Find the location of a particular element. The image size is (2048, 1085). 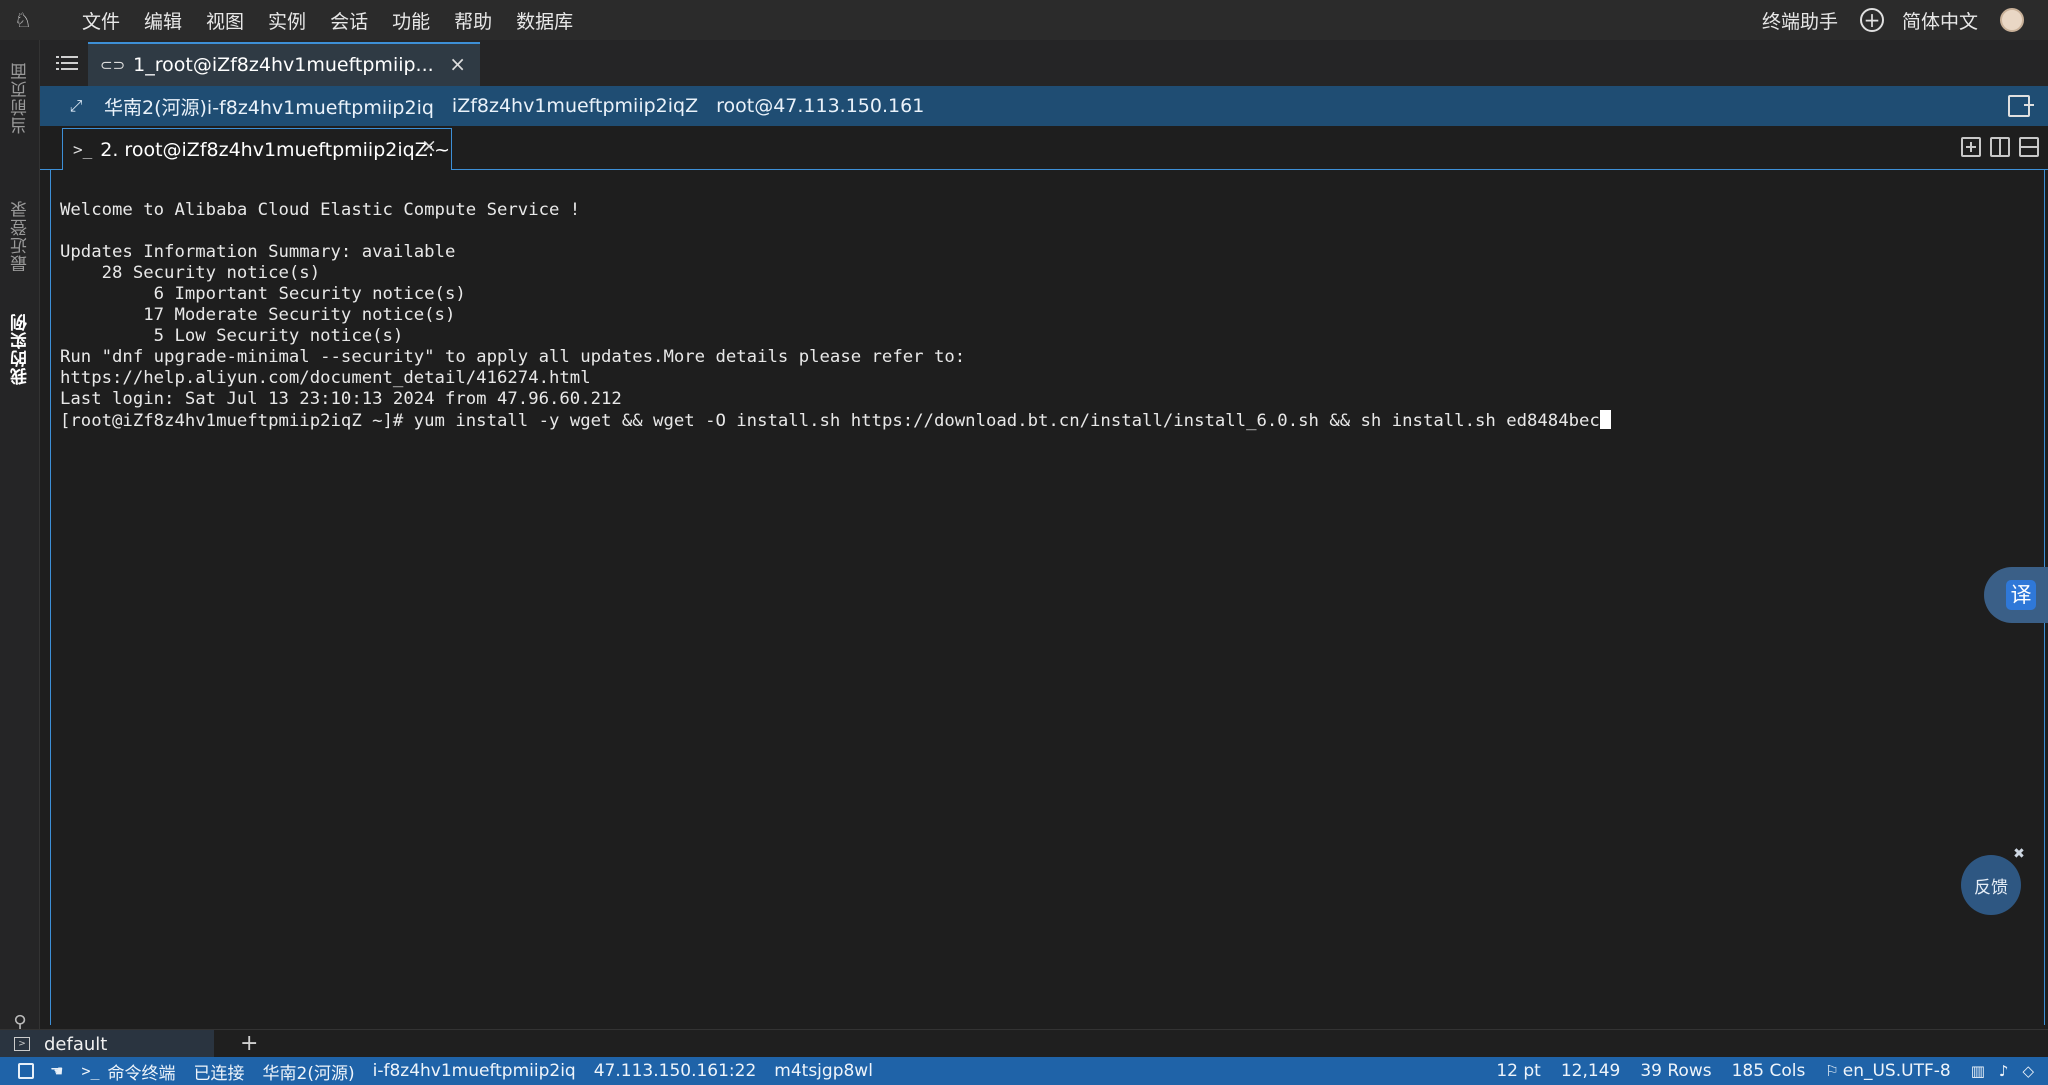

terminal-assistant-button: 终端助手 is located at coordinates (1800, 20).